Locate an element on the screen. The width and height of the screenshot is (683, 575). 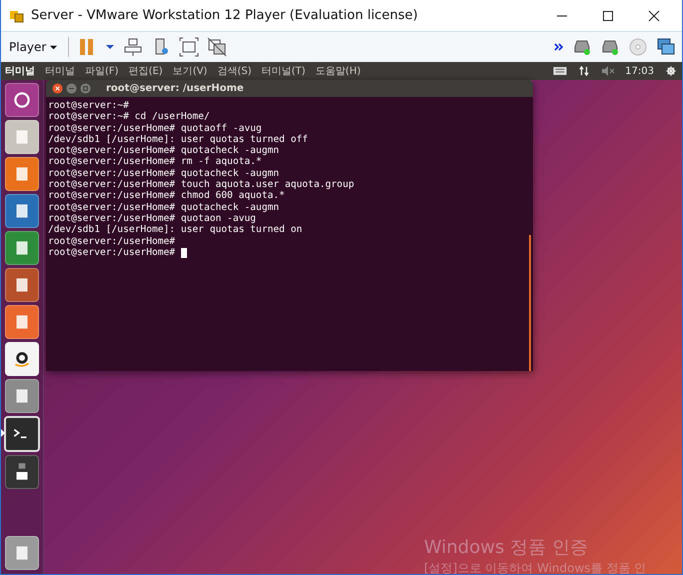
menu-item: 보기(V) is located at coordinates (190, 71).